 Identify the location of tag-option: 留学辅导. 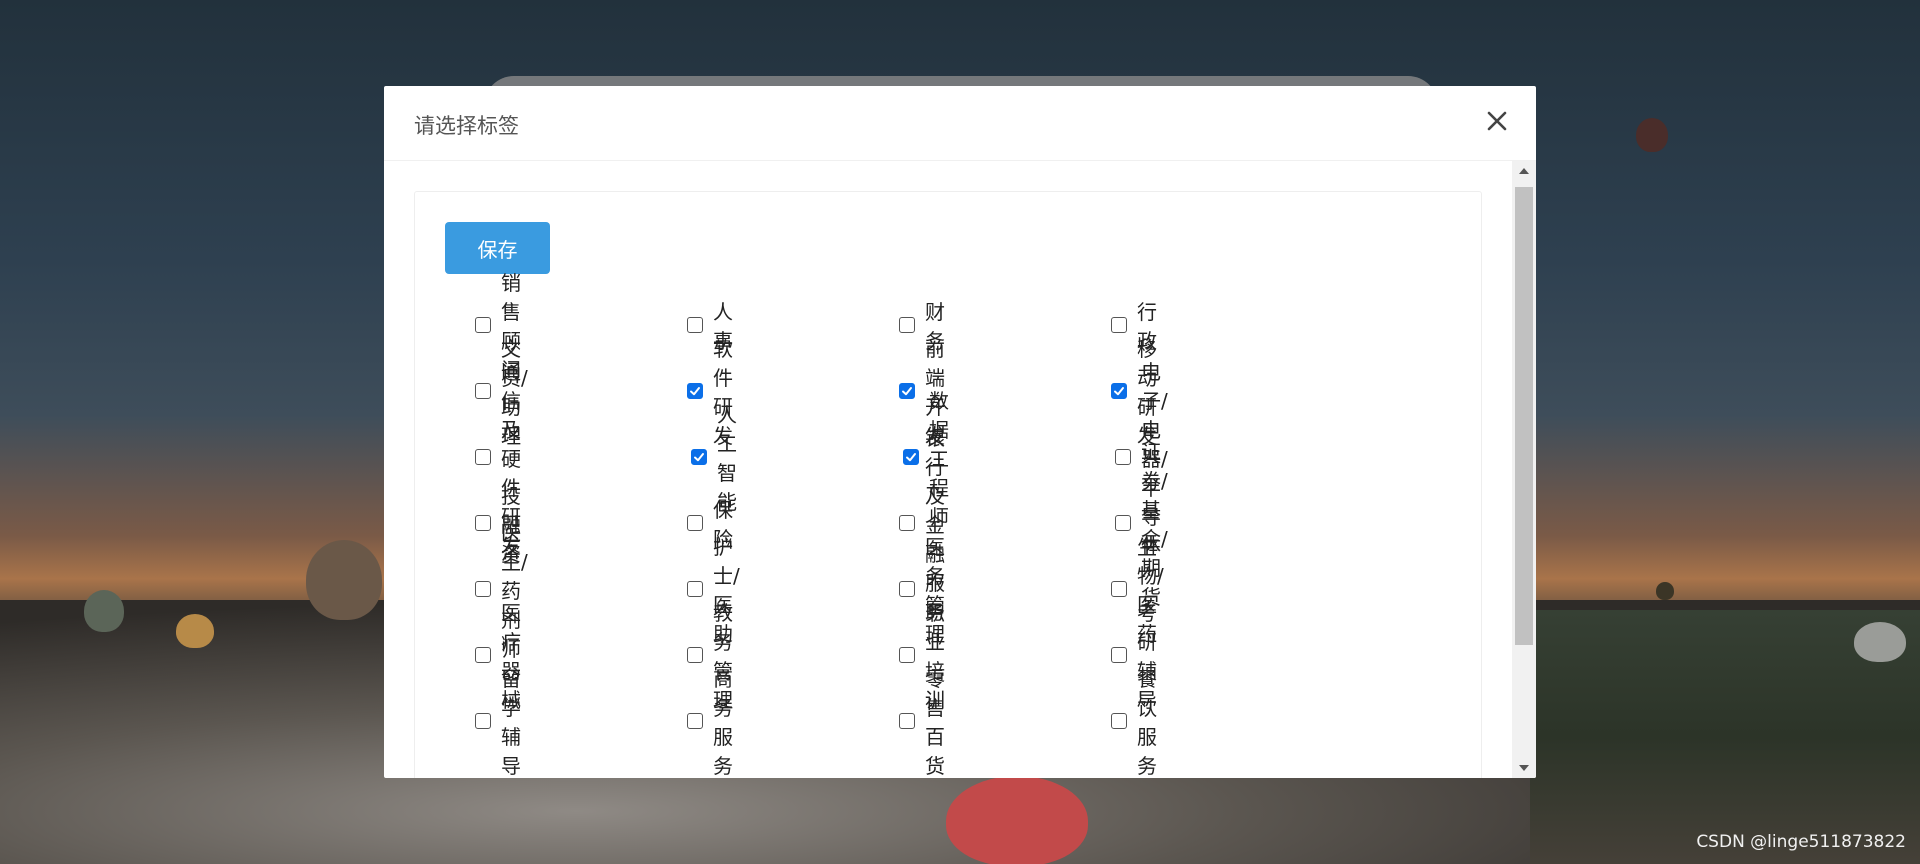
(498, 722).